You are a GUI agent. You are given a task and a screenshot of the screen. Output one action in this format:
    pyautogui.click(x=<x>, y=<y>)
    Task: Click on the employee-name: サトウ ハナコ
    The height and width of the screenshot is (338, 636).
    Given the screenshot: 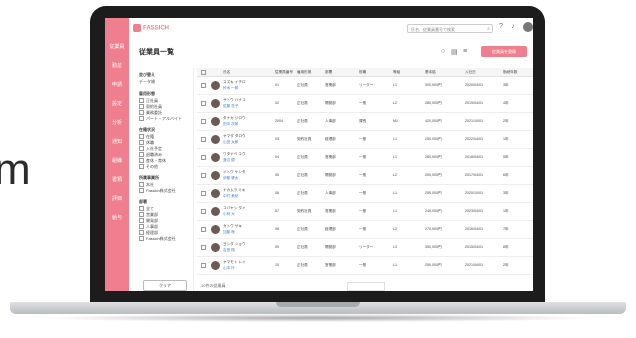 What is the action you would take?
    pyautogui.click(x=234, y=100)
    